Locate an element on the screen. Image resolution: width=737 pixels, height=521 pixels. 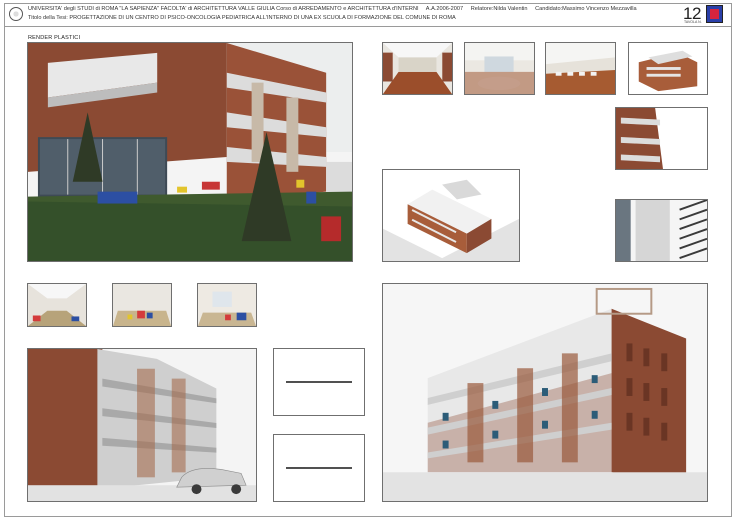
caption-box-2: ································· is located at coordinates (319, 468).